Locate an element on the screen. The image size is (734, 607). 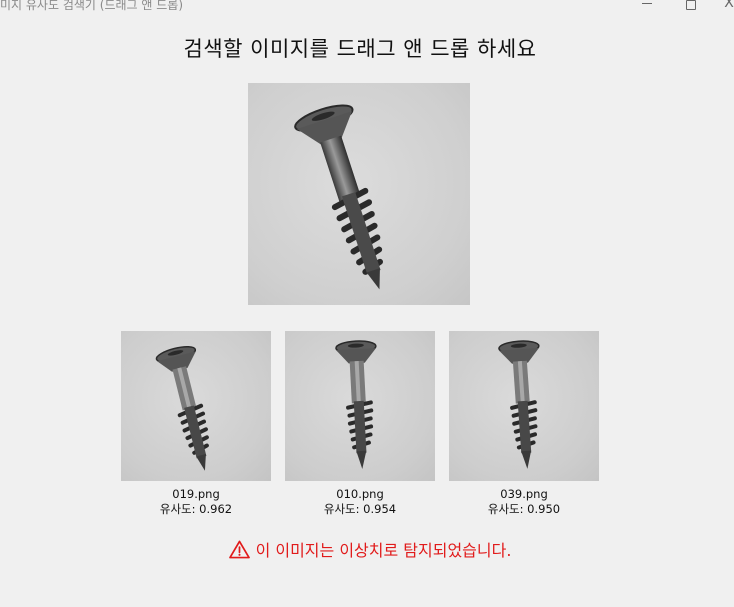
maximize-icon is located at coordinates (691, 5).